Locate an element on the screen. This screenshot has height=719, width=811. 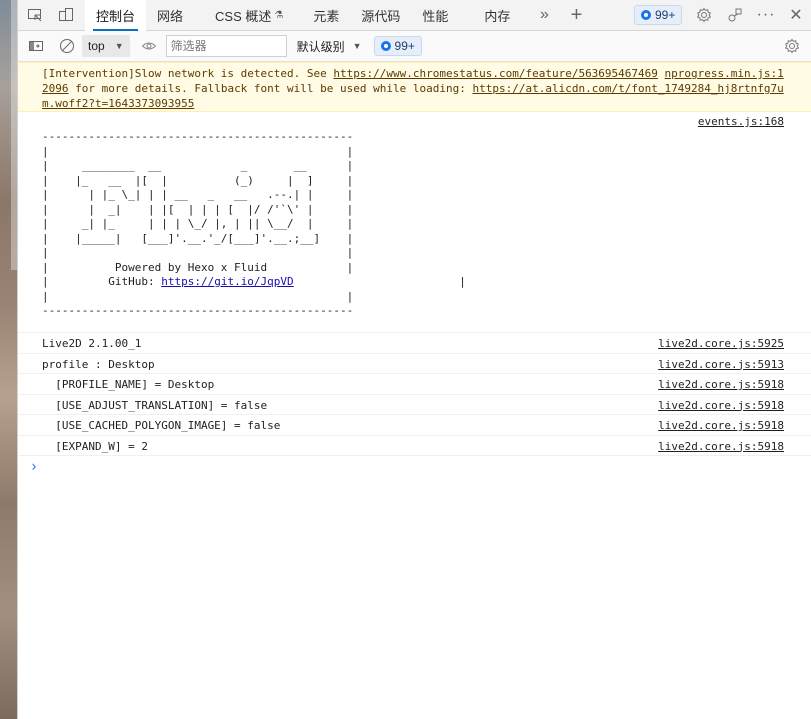
tab-console: 控制台 is located at coordinates (116, 15).